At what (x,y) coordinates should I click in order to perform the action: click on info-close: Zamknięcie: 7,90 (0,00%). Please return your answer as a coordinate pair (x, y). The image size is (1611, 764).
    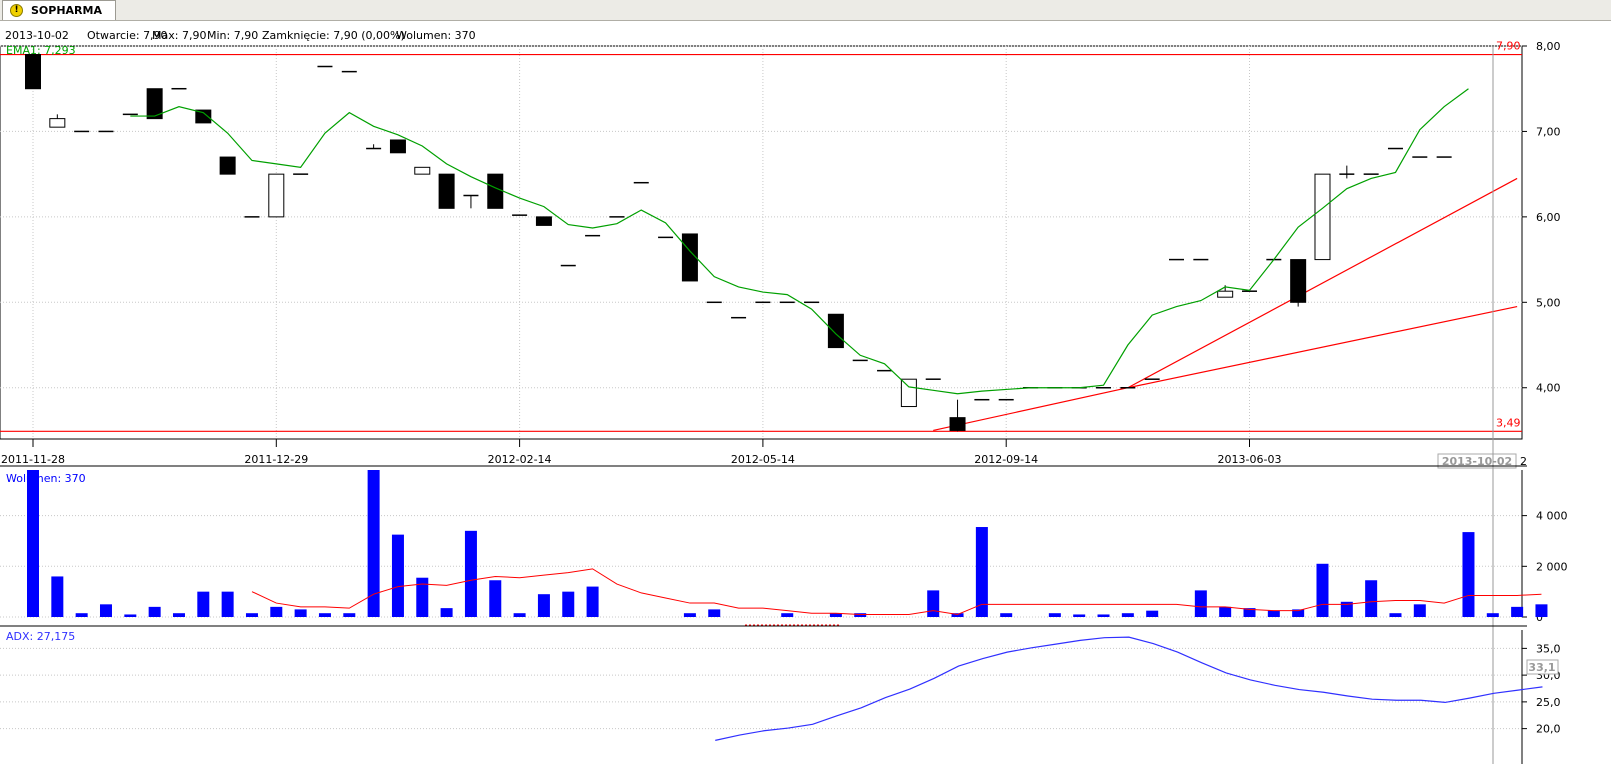
    Looking at the image, I should click on (333, 35).